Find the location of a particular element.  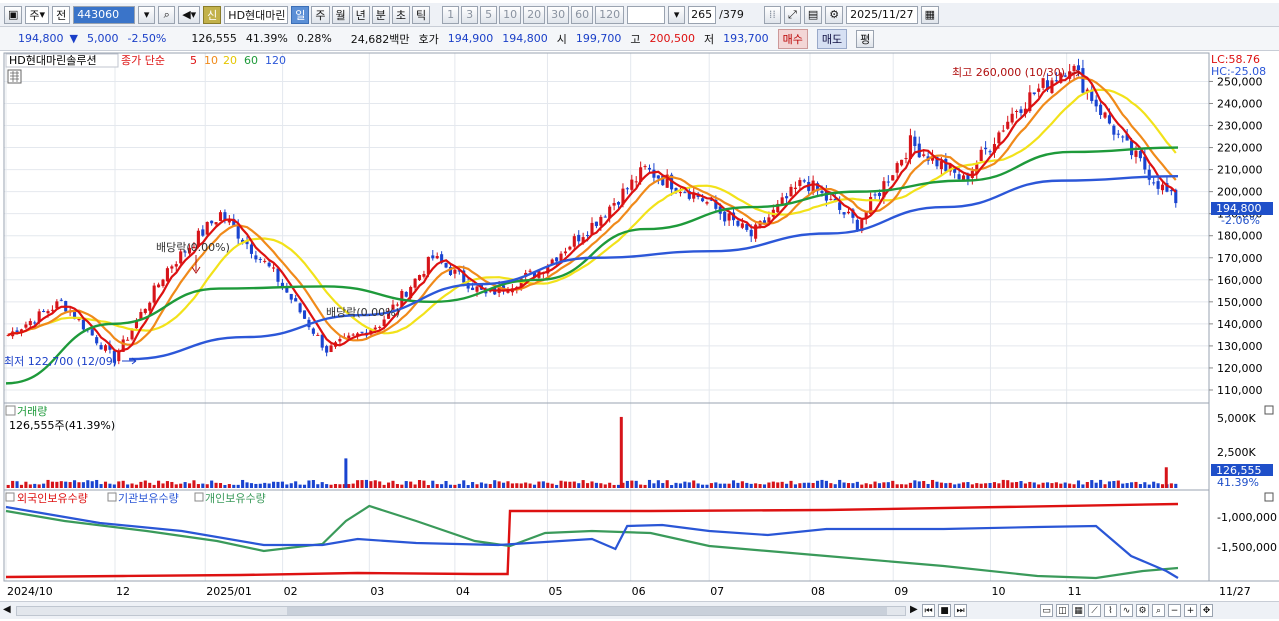

volume-spike-bar is located at coordinates (346, 473).